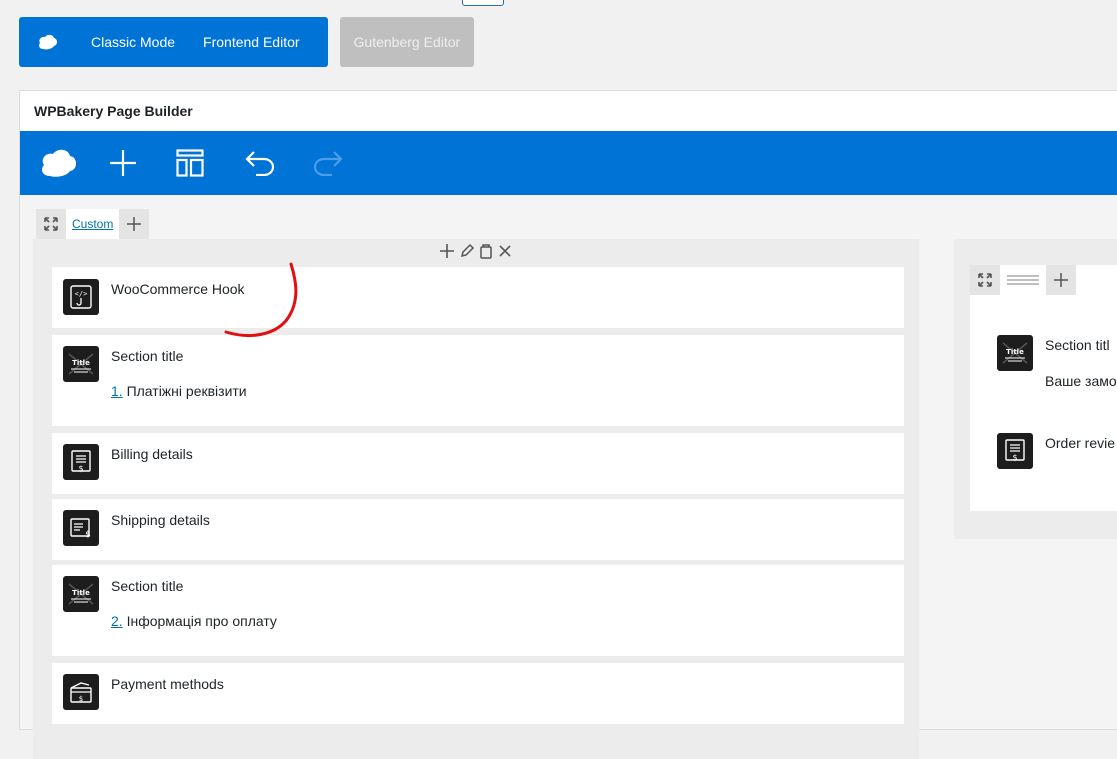  What do you see at coordinates (81, 692) in the screenshot?
I see `payment-methods-icon: $` at bounding box center [81, 692].